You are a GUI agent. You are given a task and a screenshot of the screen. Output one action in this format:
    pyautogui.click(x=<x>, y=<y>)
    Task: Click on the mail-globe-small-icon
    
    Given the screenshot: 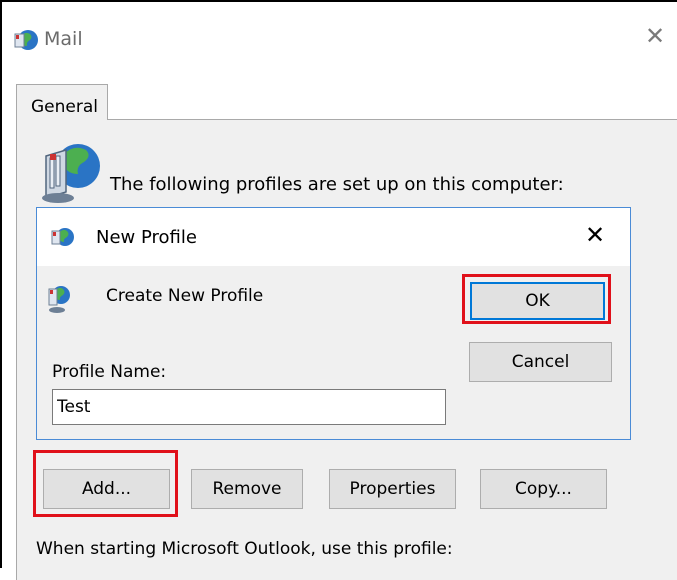 What is the action you would take?
    pyautogui.click(x=59, y=299)
    